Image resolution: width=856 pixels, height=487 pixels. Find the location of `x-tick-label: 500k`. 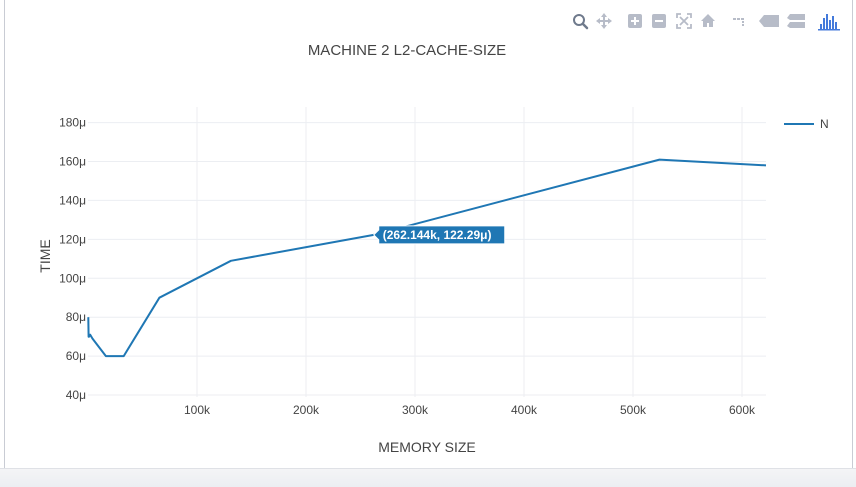

x-tick-label: 500k is located at coordinates (633, 410).